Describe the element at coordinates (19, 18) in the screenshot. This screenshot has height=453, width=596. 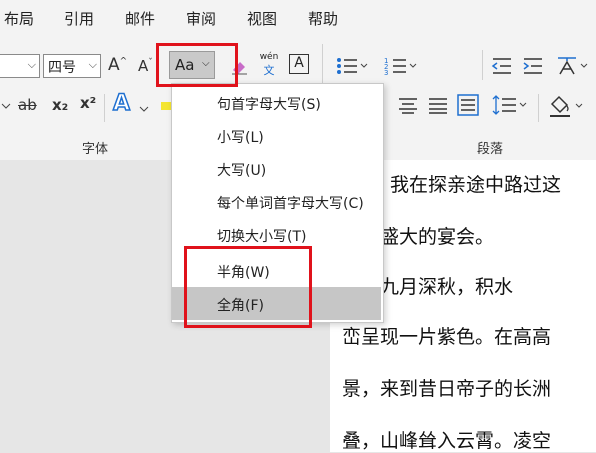
I see `menu-layout: 布局` at that location.